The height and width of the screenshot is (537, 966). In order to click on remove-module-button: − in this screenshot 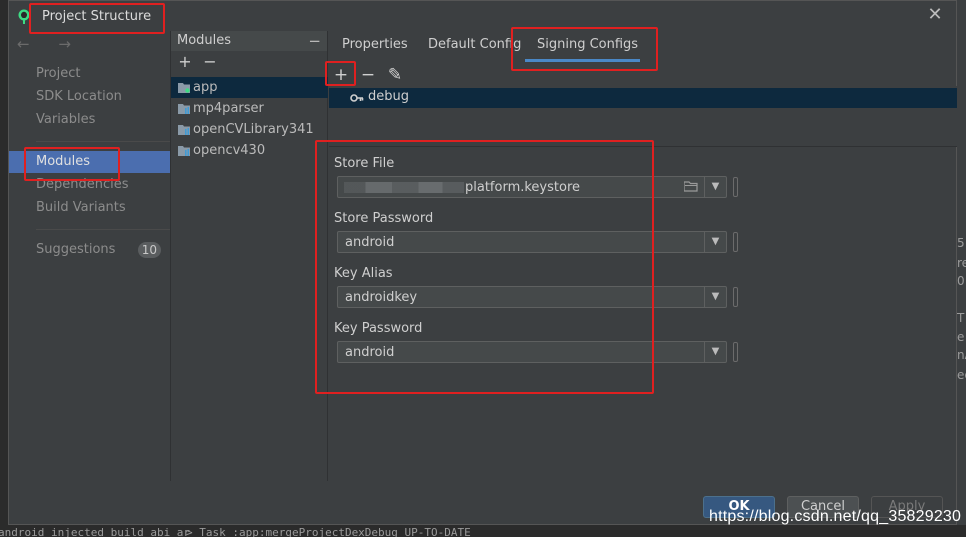, I will do `click(210, 62)`.